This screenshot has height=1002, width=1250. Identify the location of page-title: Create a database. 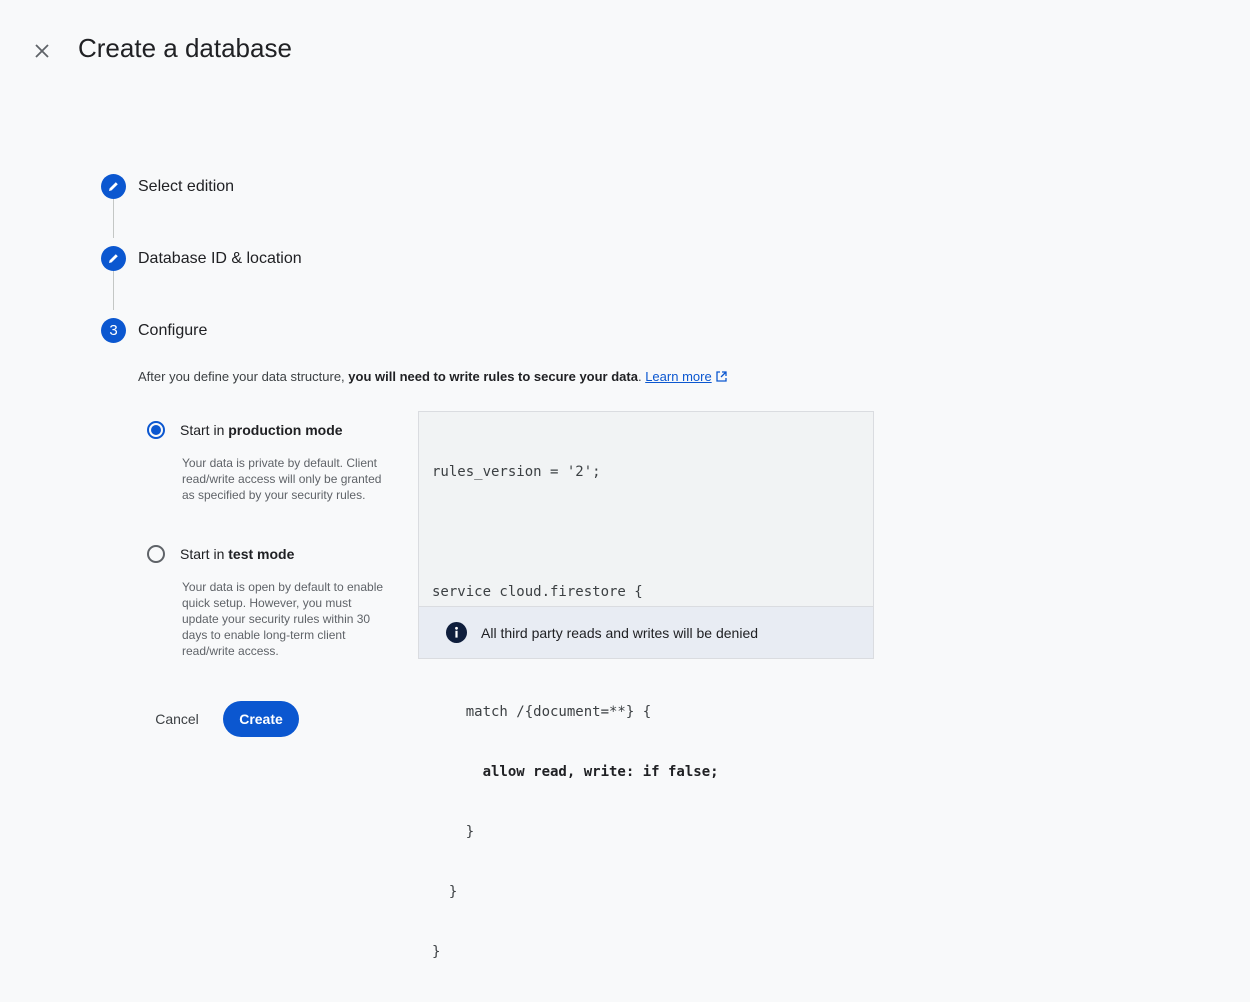
(185, 48).